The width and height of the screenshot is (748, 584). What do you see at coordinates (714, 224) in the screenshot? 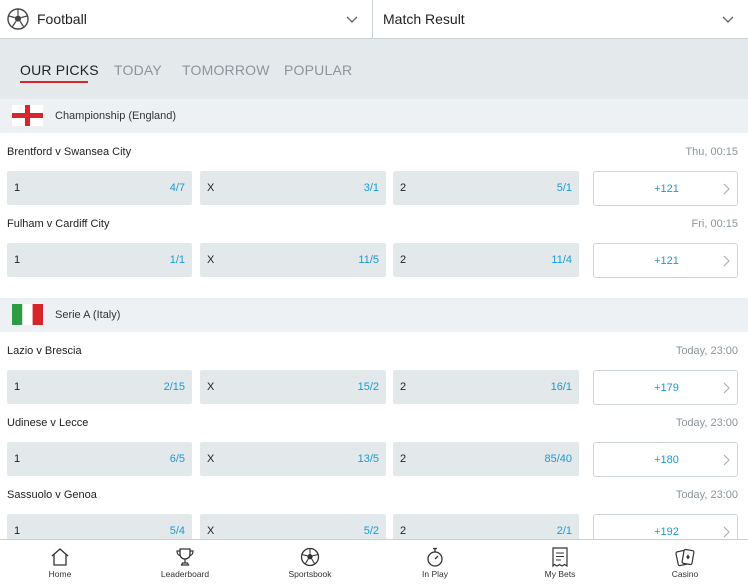
I see `match-time: Fri, 00:15` at bounding box center [714, 224].